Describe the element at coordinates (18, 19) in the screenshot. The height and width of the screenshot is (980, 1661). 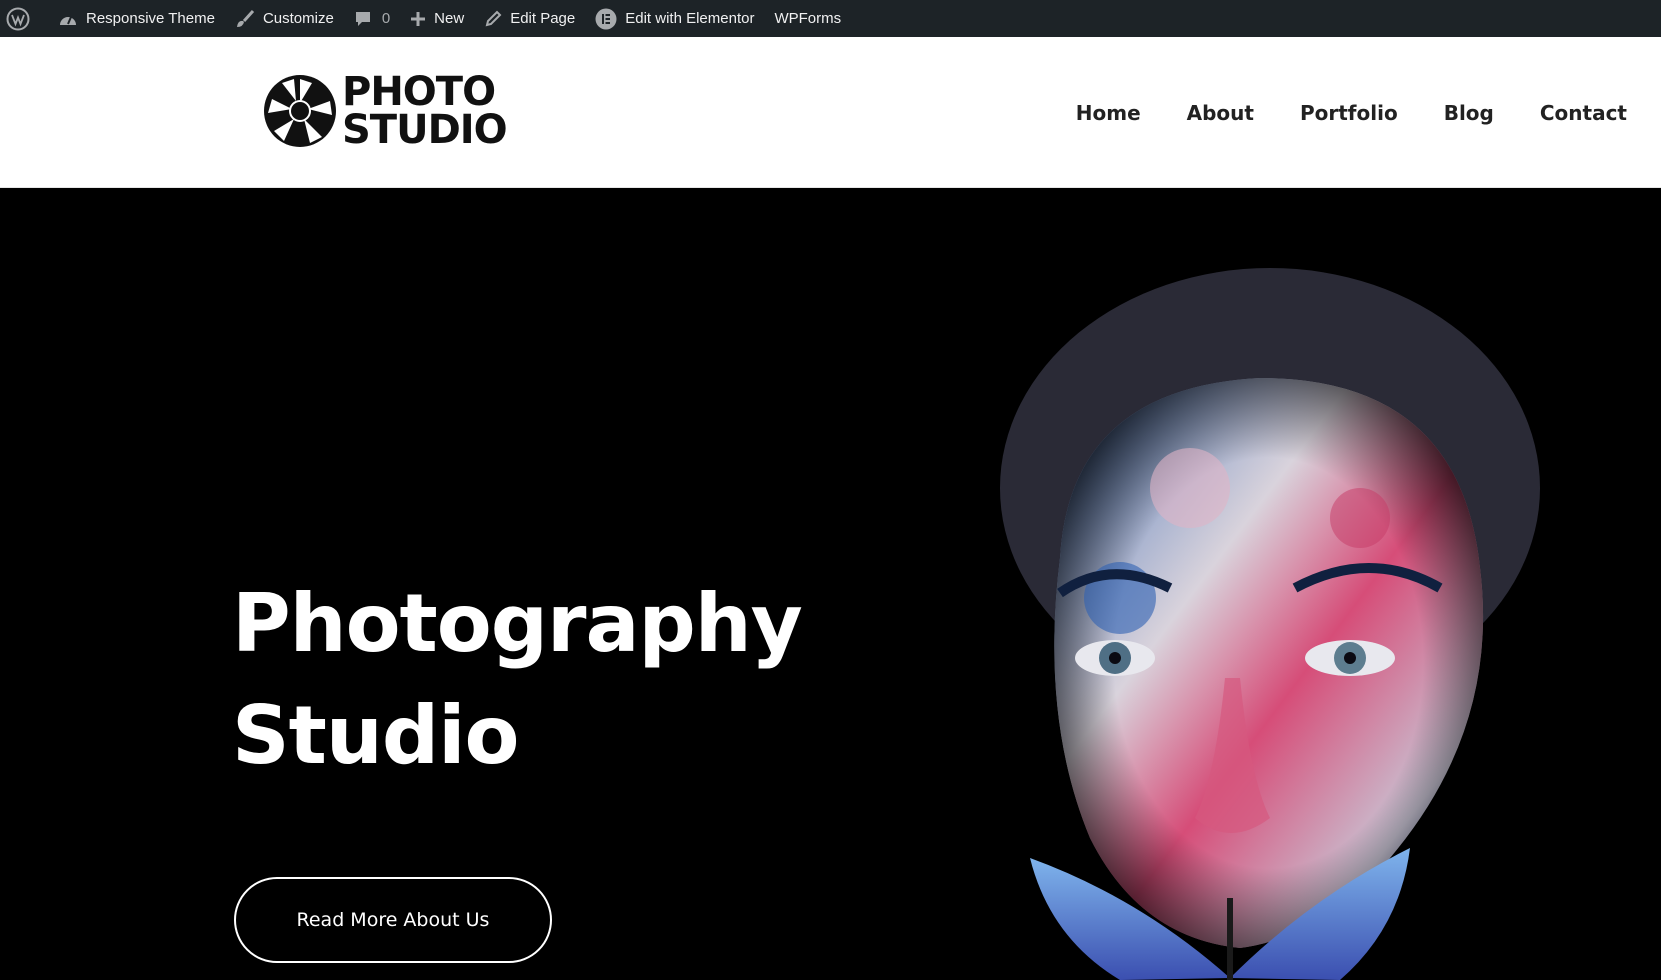
I see `wordpress-icon` at that location.